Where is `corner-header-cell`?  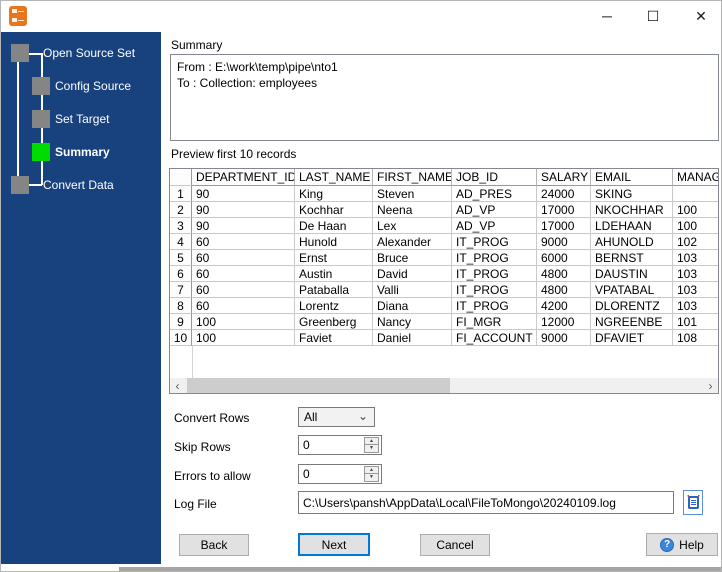 corner-header-cell is located at coordinates (181, 177).